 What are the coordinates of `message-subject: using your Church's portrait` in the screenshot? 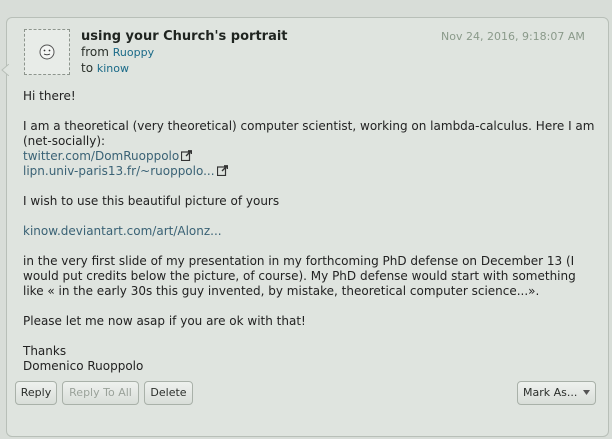 It's located at (184, 36).